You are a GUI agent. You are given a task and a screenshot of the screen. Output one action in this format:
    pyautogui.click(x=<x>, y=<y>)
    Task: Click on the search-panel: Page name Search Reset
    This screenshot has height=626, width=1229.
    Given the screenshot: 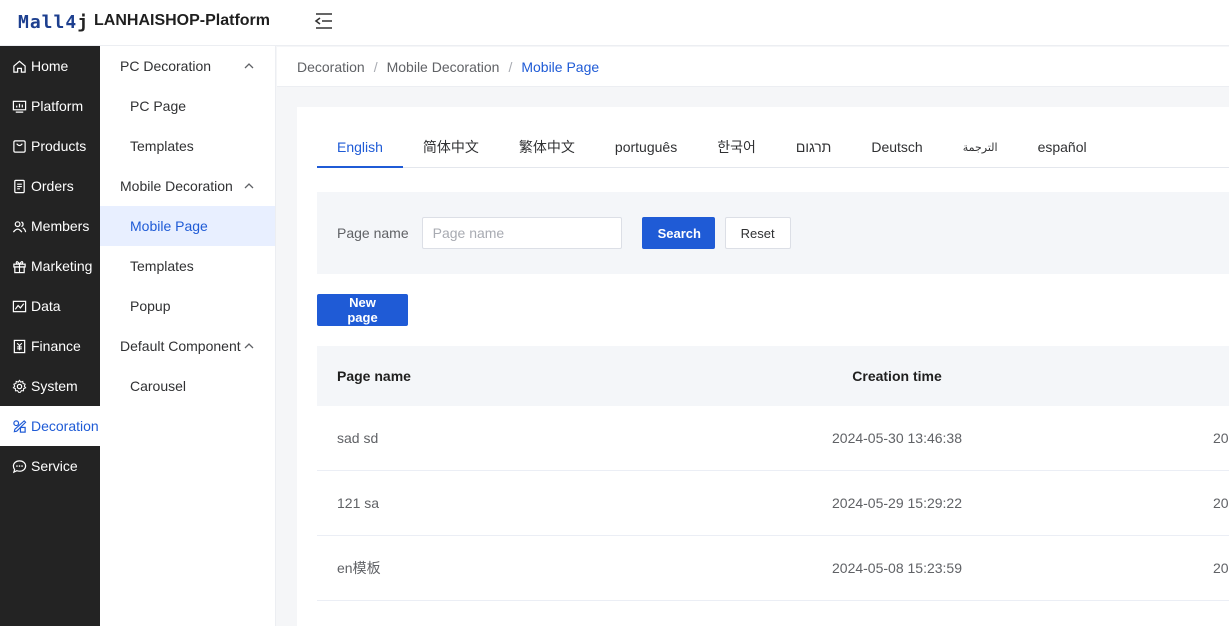 What is the action you would take?
    pyautogui.click(x=773, y=233)
    